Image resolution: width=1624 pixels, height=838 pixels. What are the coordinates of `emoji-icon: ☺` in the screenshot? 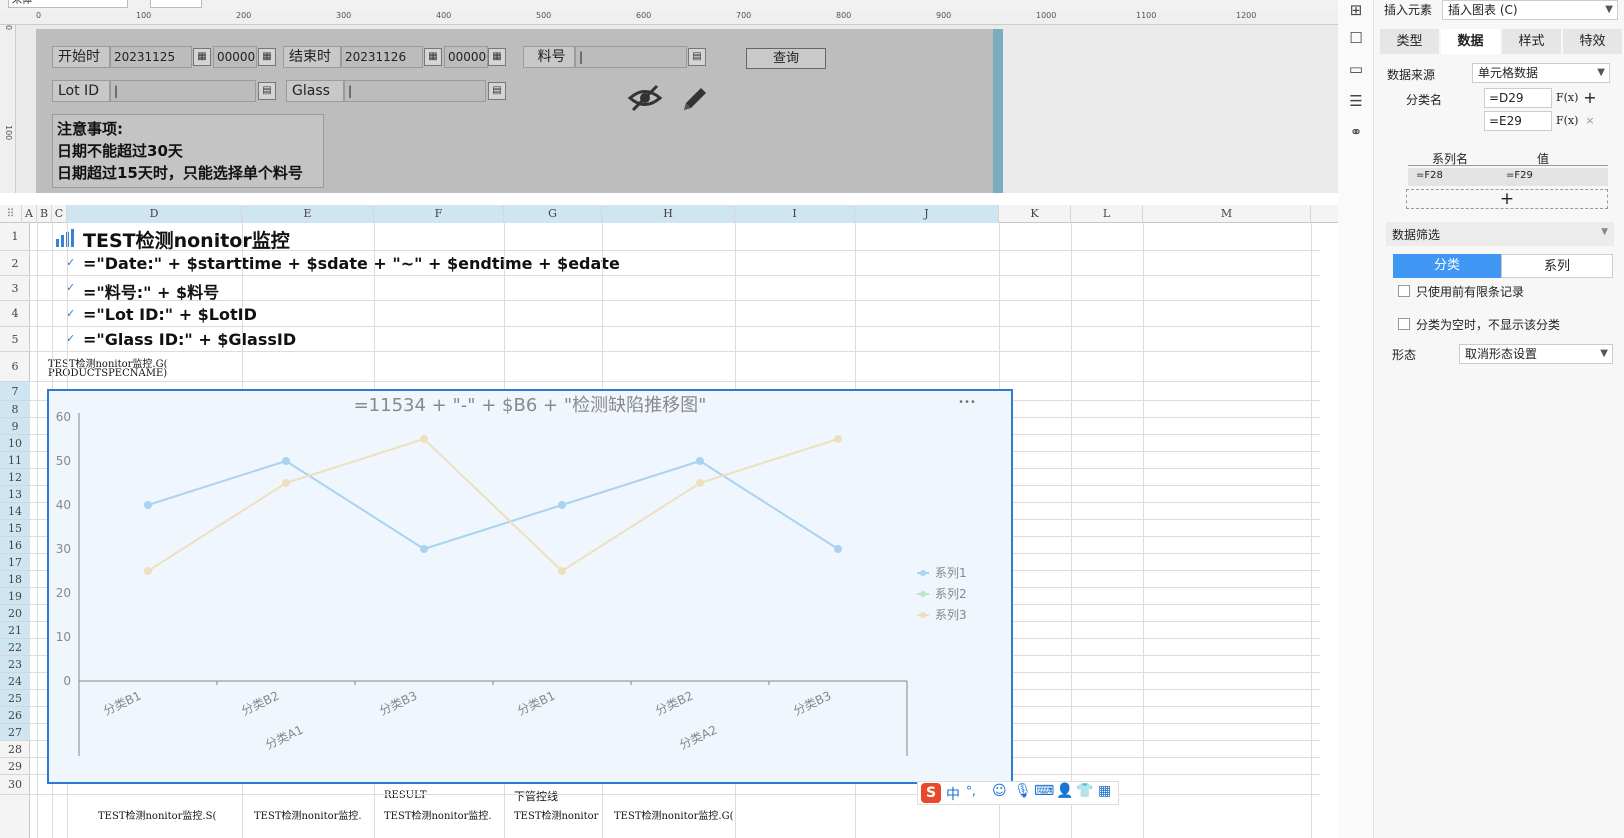 It's located at (999, 791).